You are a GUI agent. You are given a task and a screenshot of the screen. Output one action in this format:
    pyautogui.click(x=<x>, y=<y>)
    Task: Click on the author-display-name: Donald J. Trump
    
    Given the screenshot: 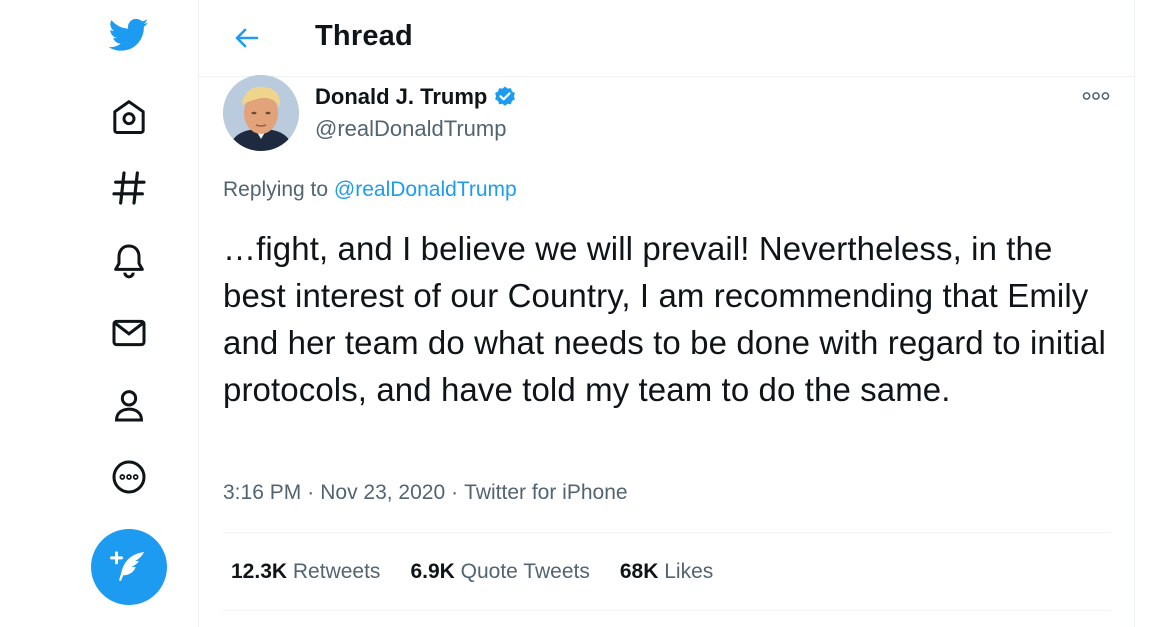 What is the action you would take?
    pyautogui.click(x=416, y=97)
    